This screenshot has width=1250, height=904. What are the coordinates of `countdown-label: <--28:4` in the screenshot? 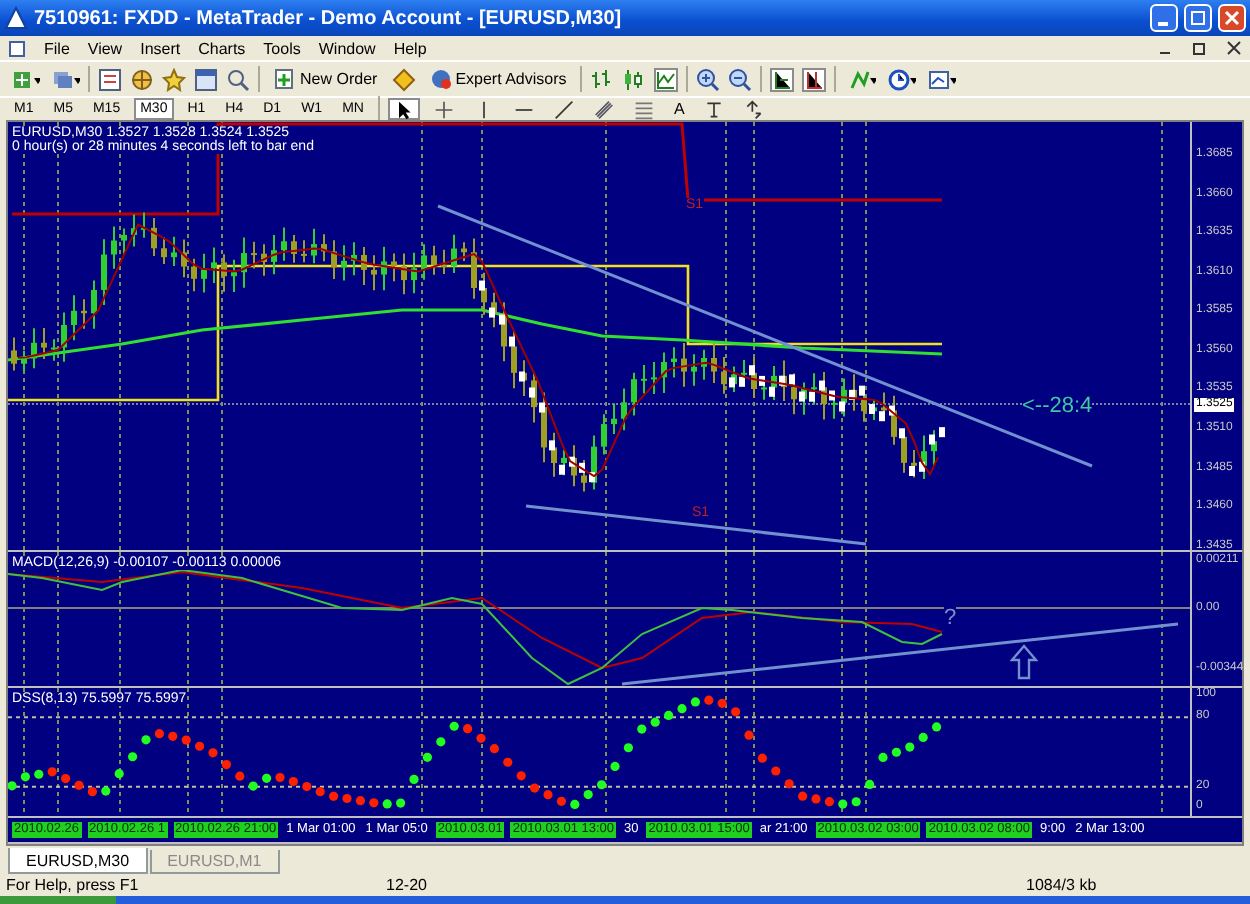 It's located at (1057, 406).